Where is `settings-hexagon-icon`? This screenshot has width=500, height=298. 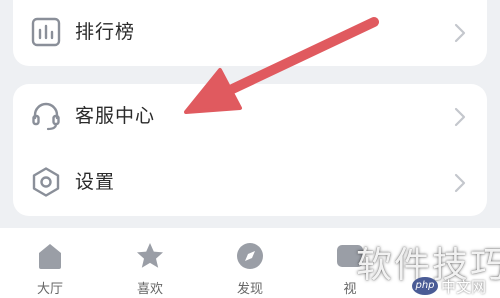 settings-hexagon-icon is located at coordinates (46, 182).